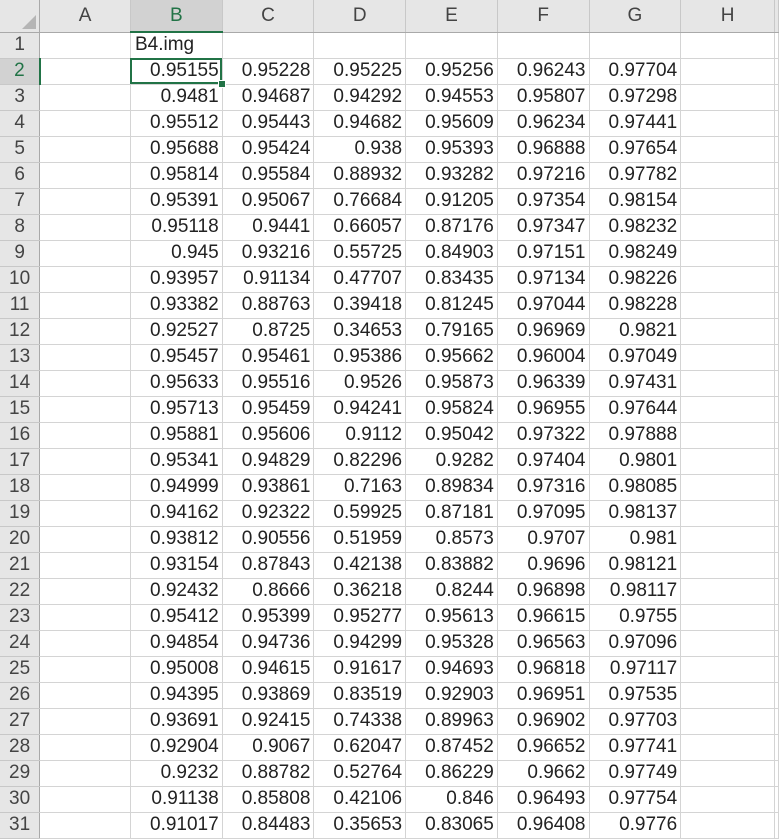 Image resolution: width=779 pixels, height=840 pixels. I want to click on cell-a14, so click(85, 383).